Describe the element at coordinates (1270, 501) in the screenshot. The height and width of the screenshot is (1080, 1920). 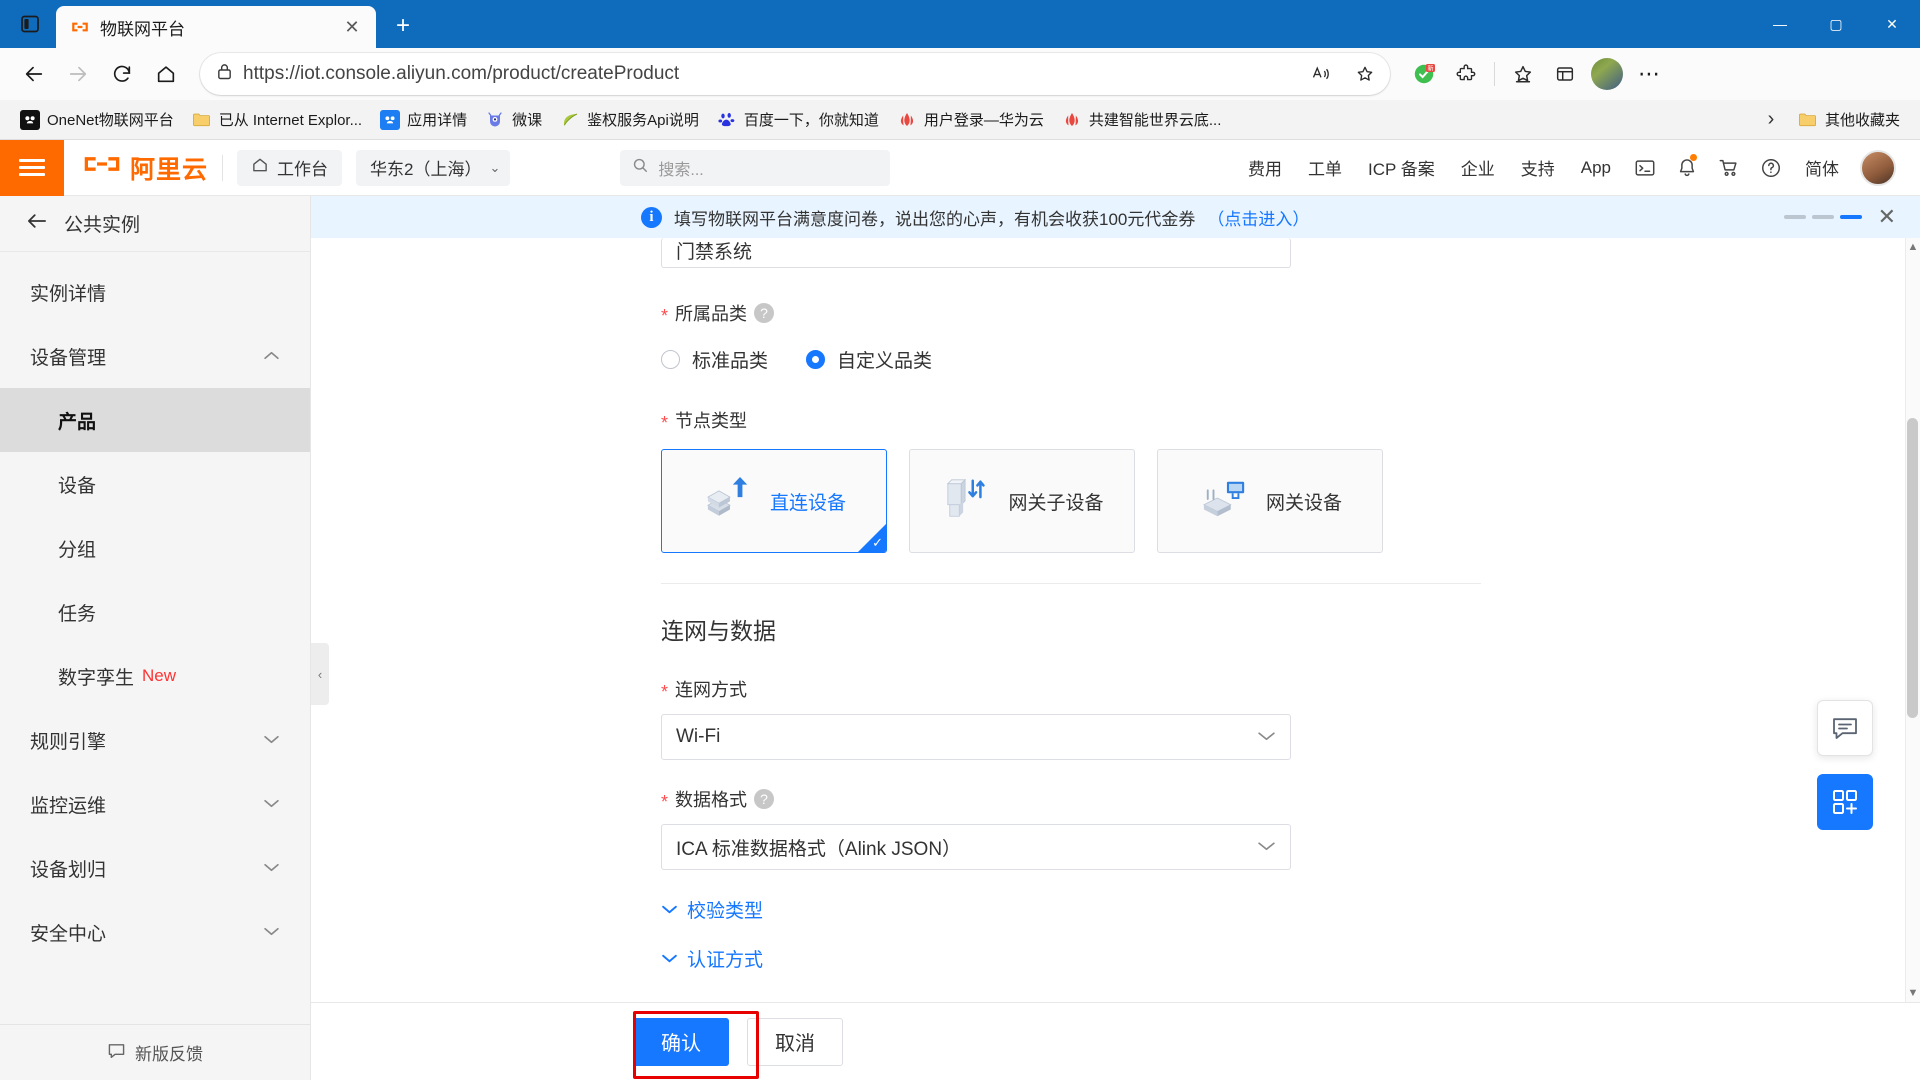
I see `node-type-card-gateway-device: 网关设备` at that location.